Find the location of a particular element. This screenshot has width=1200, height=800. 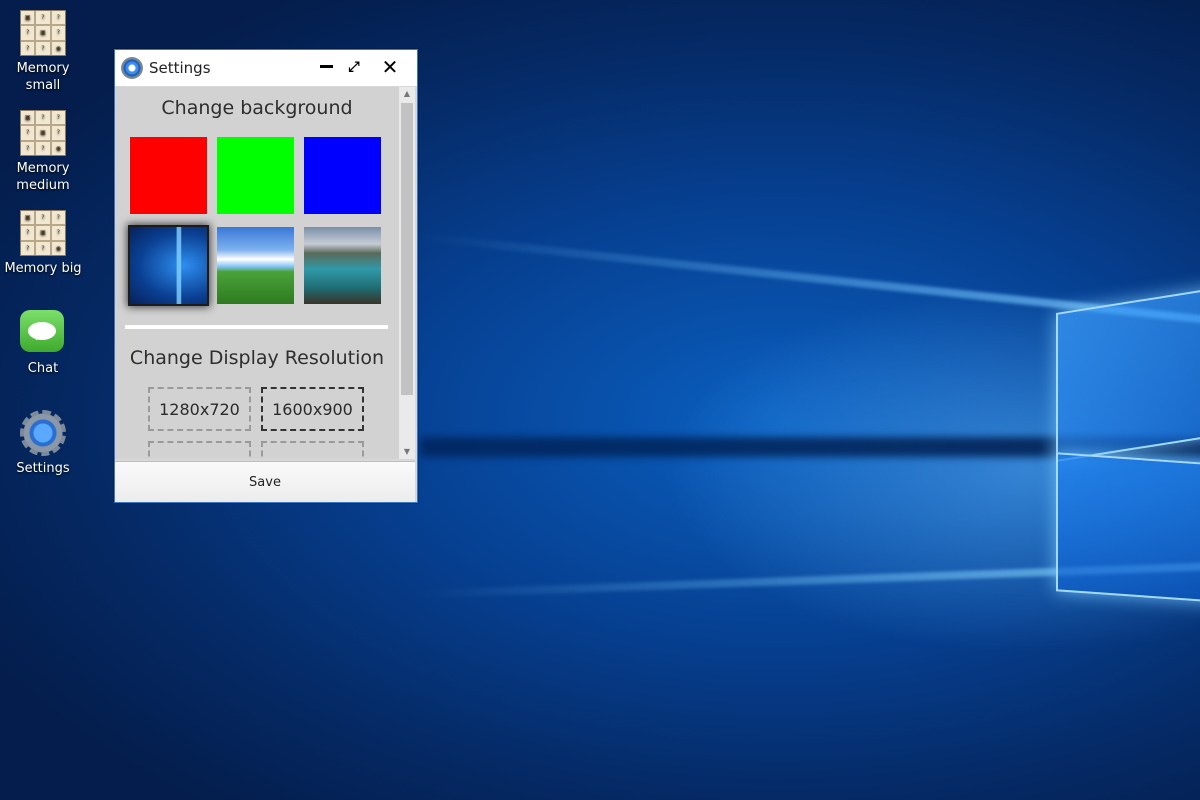

desktop-icon-settings: Settings is located at coordinates (43, 443).